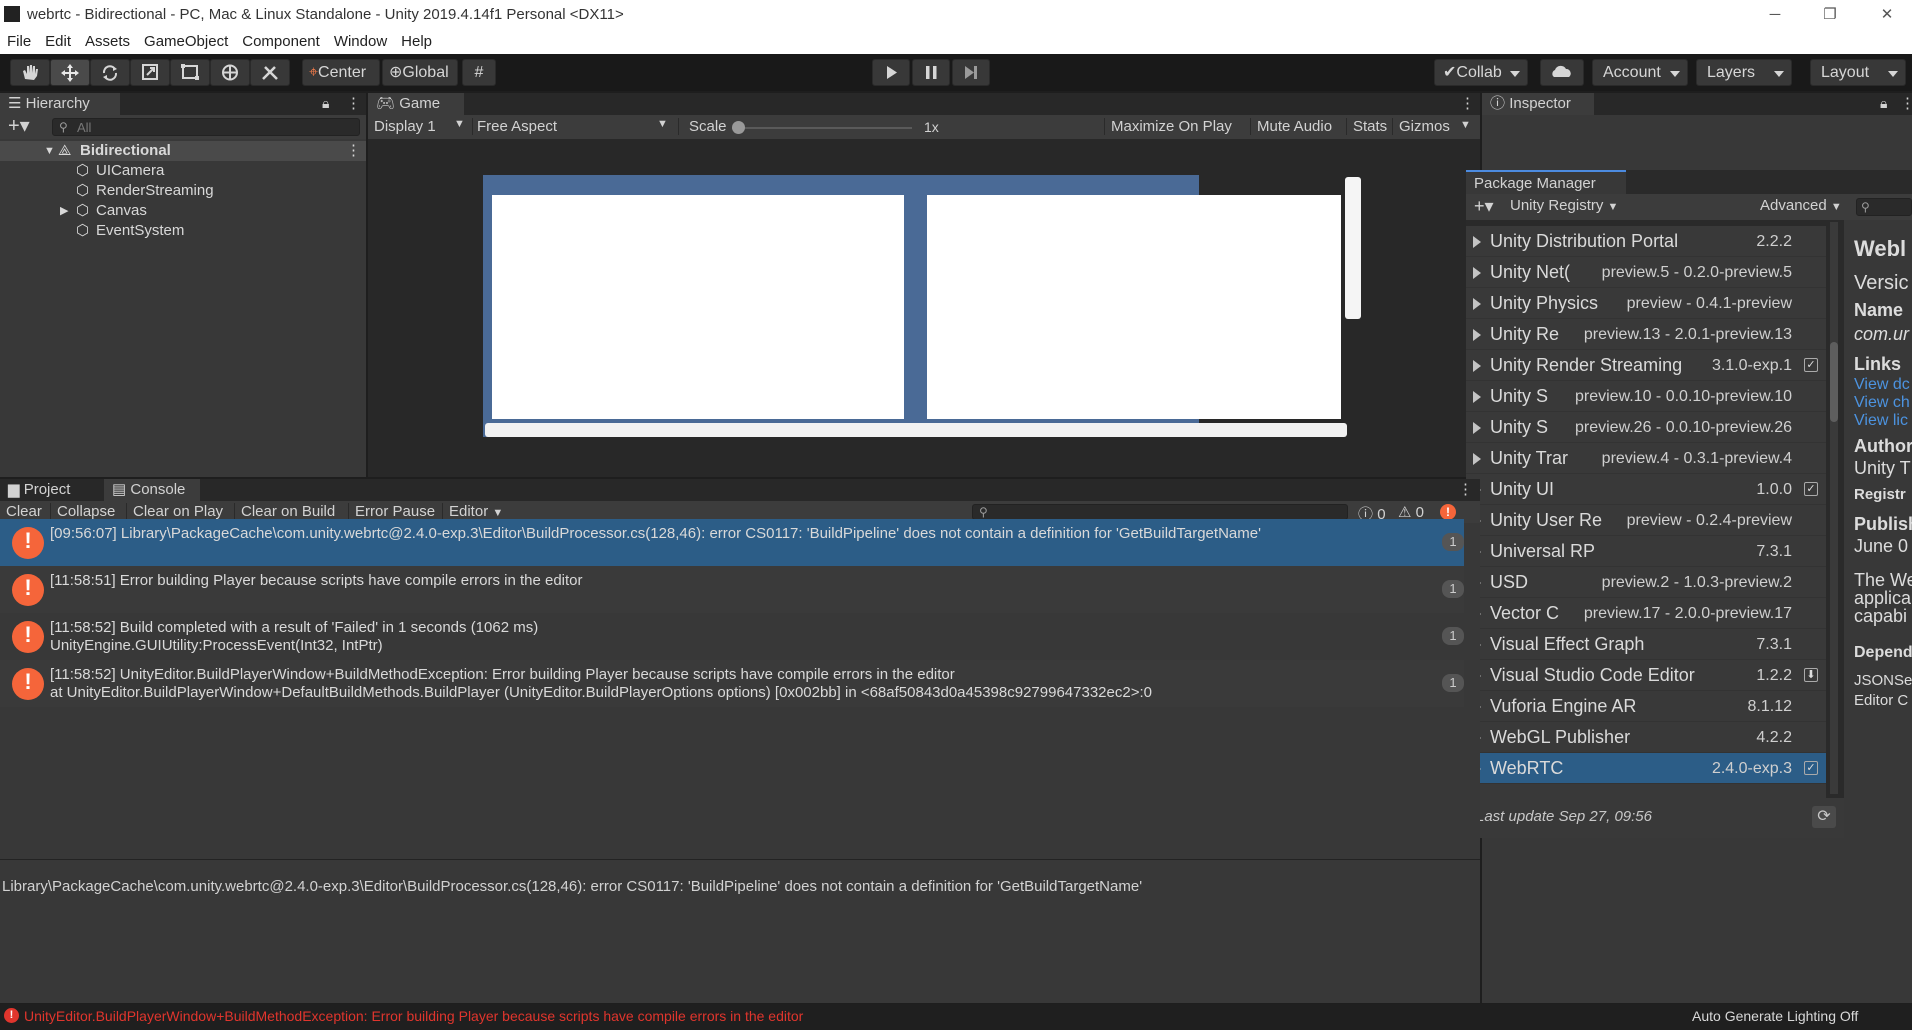 The height and width of the screenshot is (1030, 1912). Describe the element at coordinates (58, 40) in the screenshot. I see `menu-edit: Edit` at that location.